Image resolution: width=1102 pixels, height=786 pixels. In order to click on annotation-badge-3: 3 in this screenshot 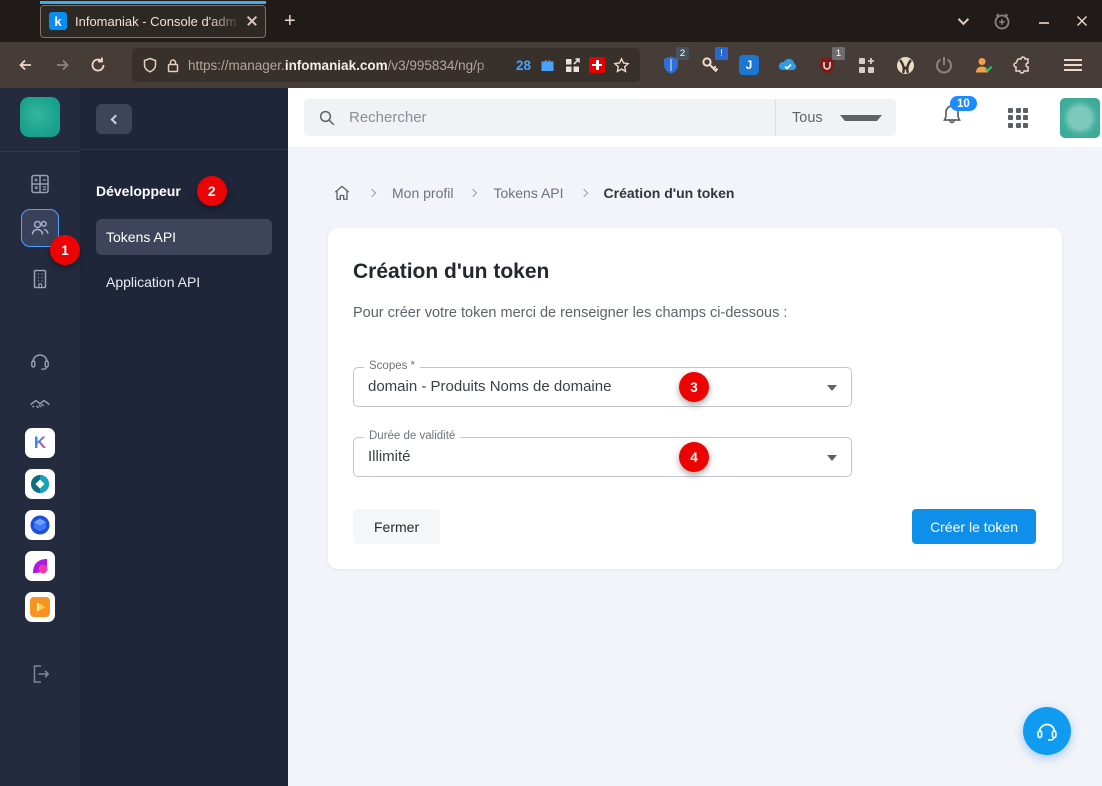, I will do `click(694, 387)`.